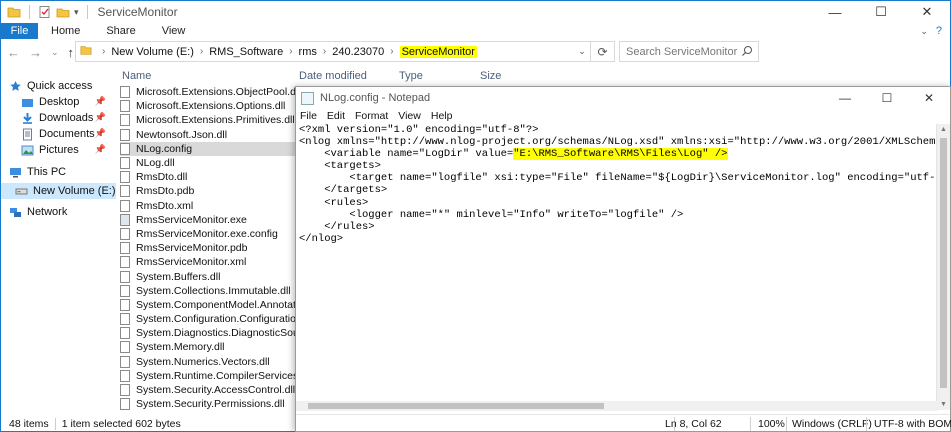  Describe the element at coordinates (208, 92) in the screenshot. I see `file-row: Microsoft.Extensions.ObjectPool.dll` at that location.